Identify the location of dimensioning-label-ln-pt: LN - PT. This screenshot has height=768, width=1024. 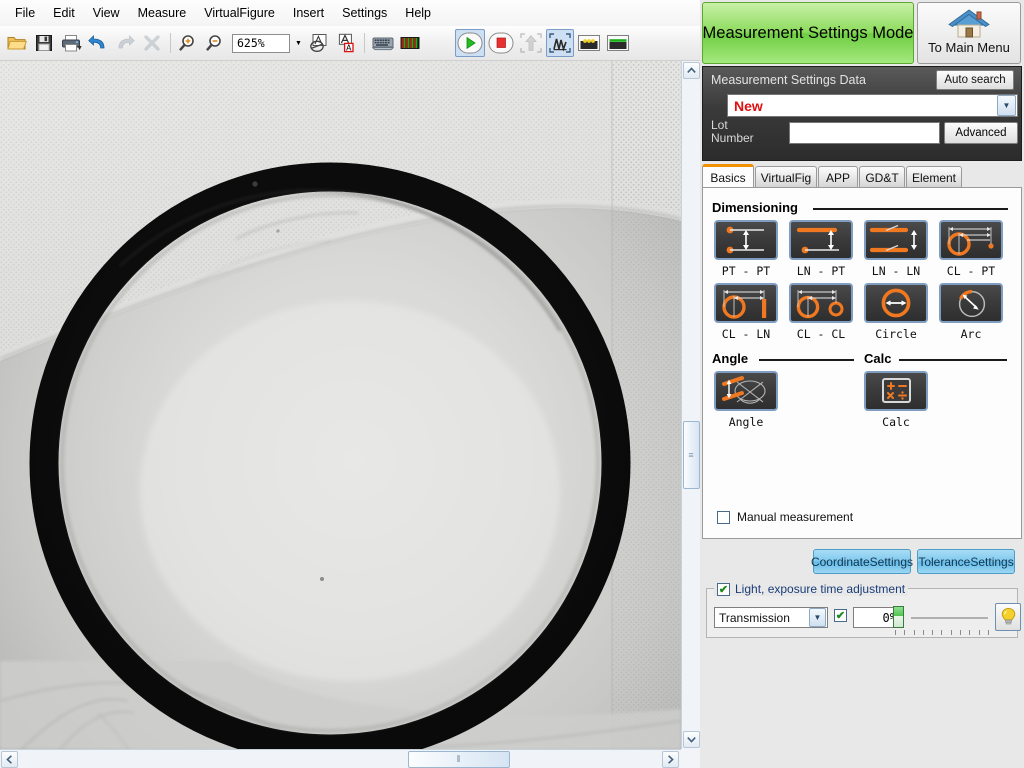
(821, 271).